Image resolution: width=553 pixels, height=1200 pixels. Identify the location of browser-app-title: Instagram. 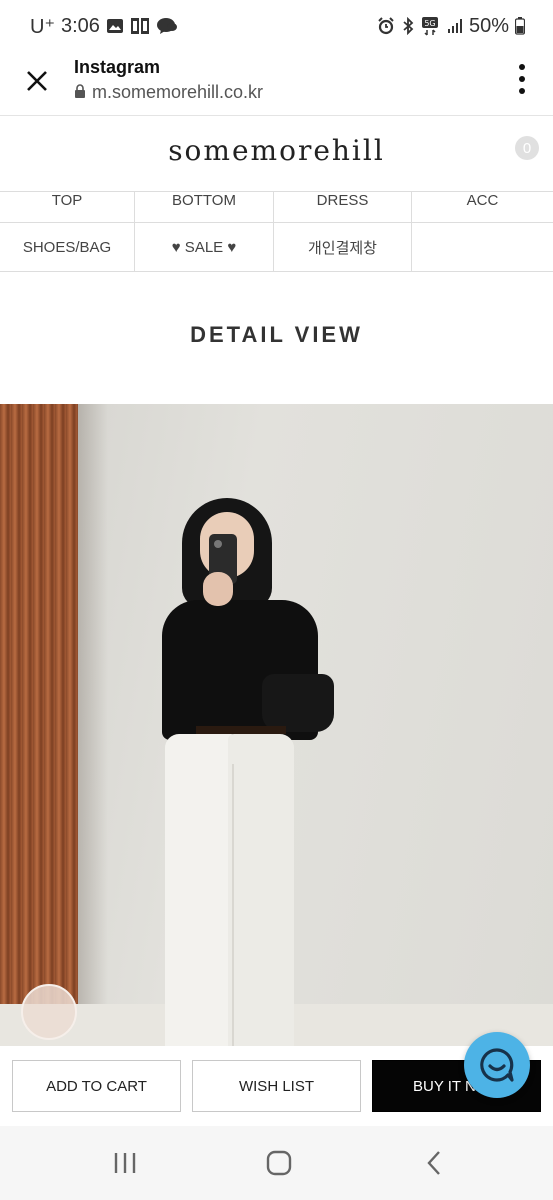
(117, 67).